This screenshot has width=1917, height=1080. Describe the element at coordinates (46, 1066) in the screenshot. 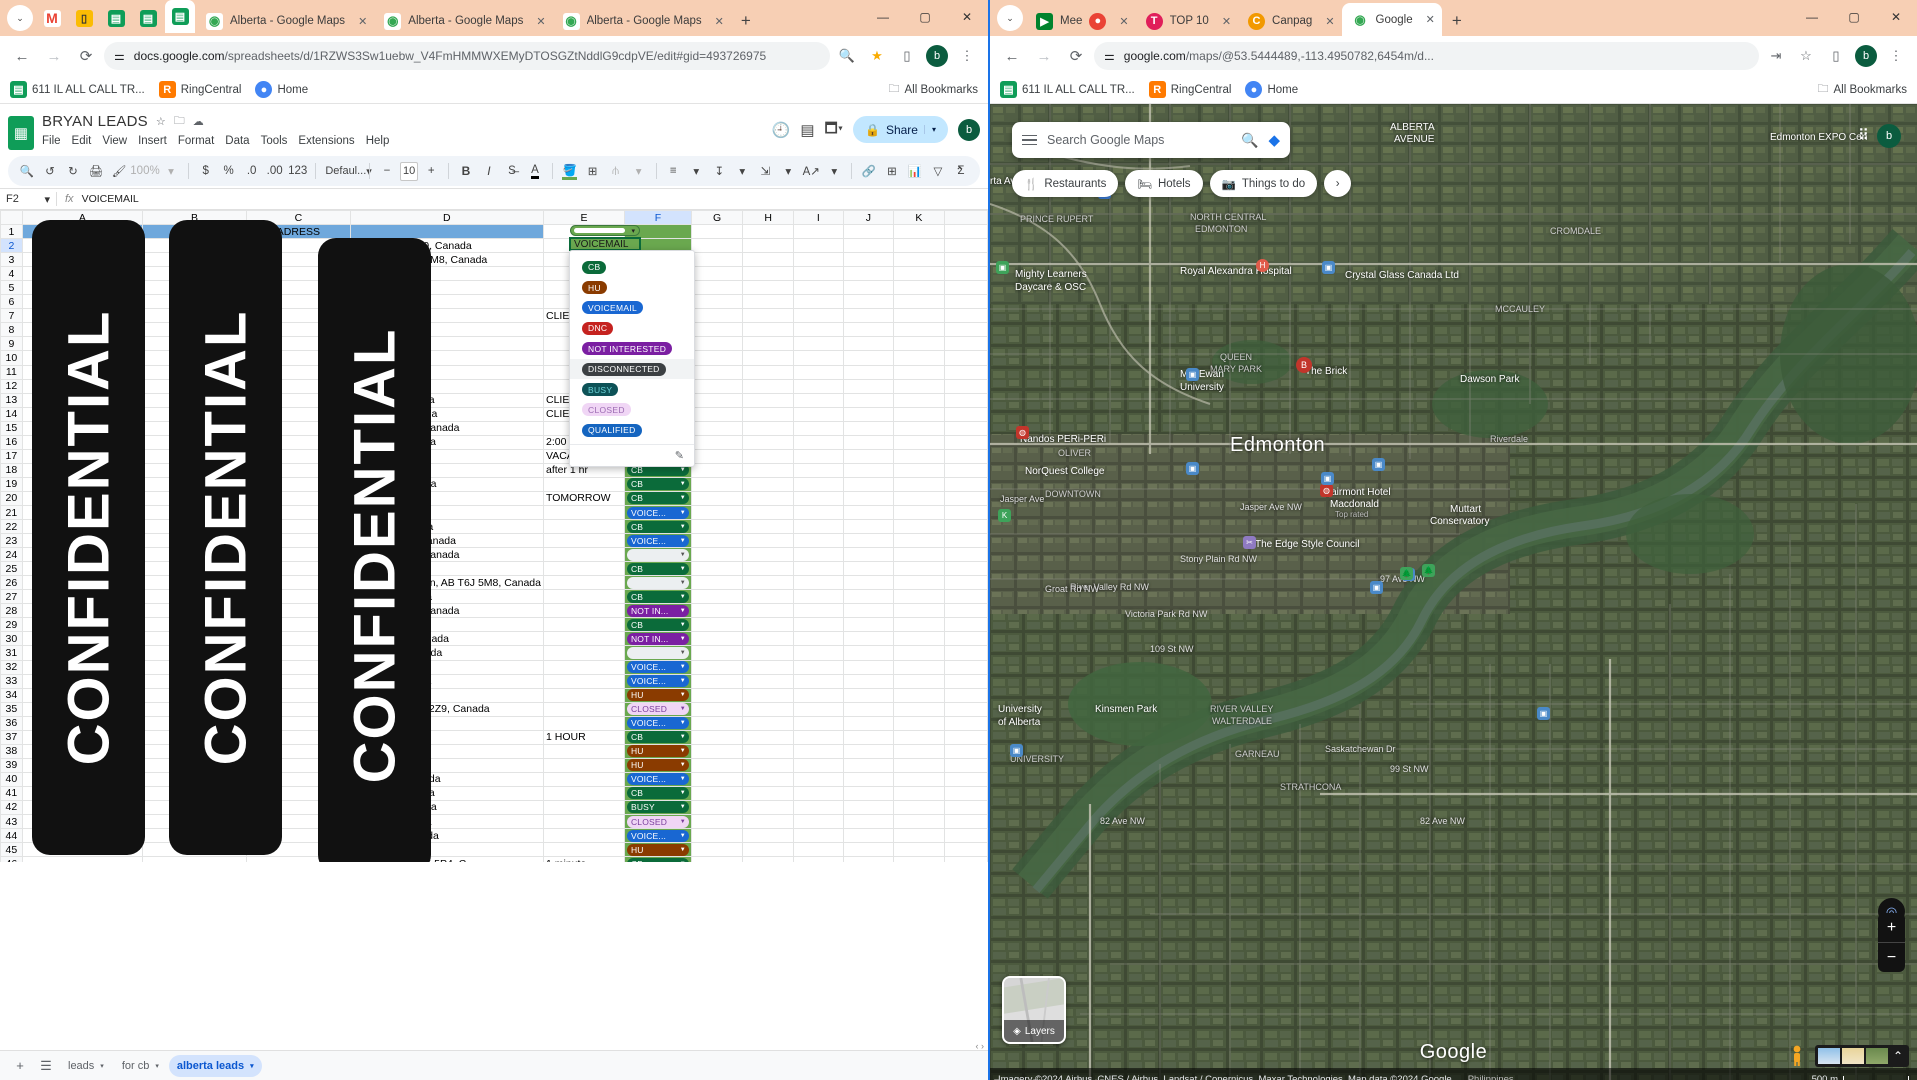

I see `all-sheets-button: ☰` at that location.